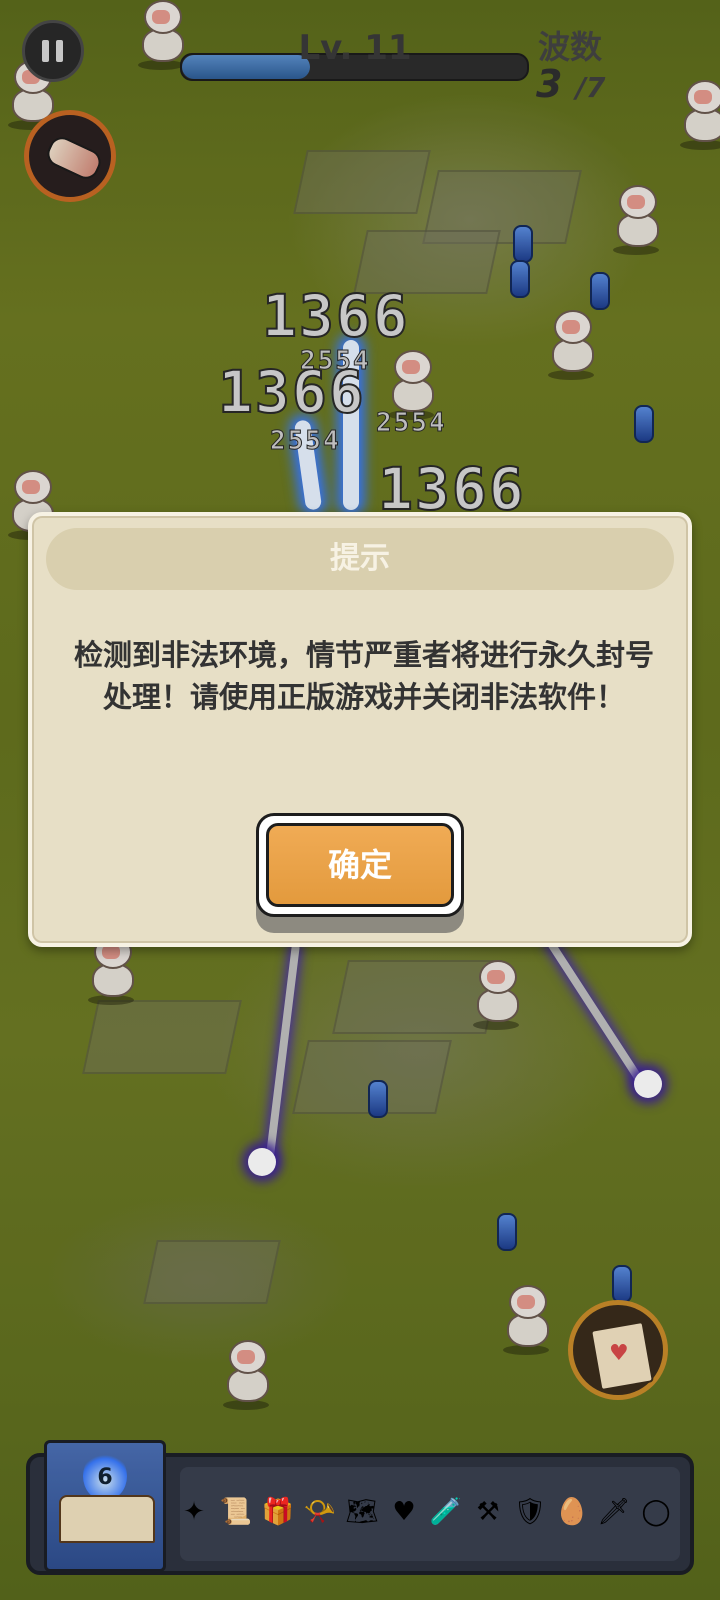  I want to click on confirm-button-wrap: 确定, so click(360, 873).